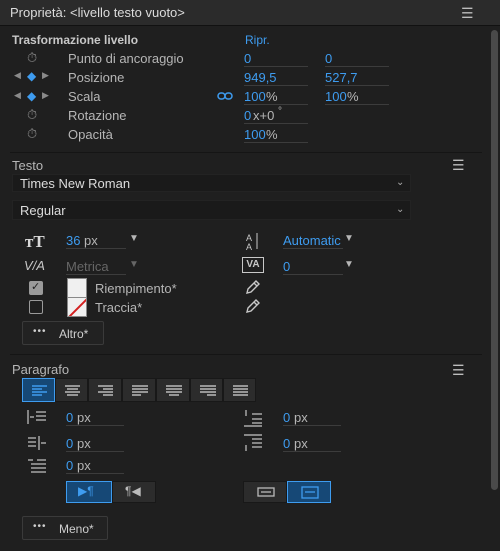  Describe the element at coordinates (357, 104) in the screenshot. I see `scale-y-underline` at that location.